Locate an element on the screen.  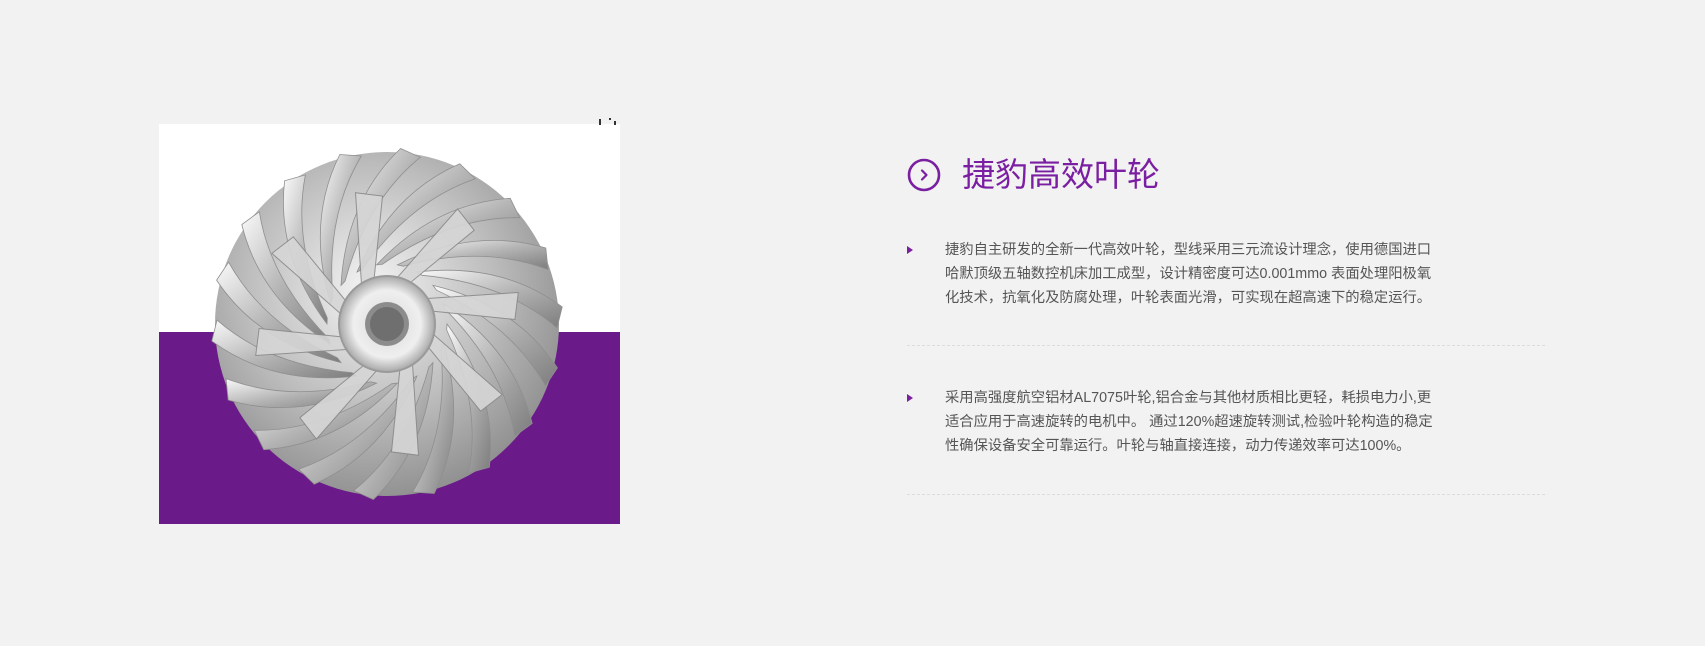
description-line: 捷豹自主研发的全新一代高效叶轮，型线采用三元流设计理念，使用德国进口 is located at coordinates (1188, 250).